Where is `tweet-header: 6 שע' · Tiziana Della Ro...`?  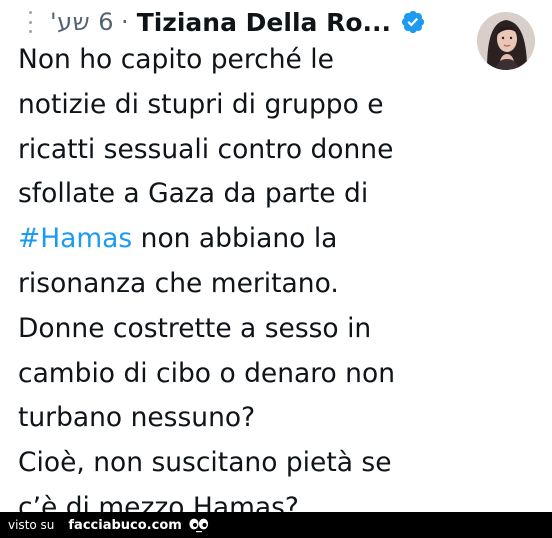
tweet-header: 6 שע' · Tiziana Della Ro... is located at coordinates (238, 22).